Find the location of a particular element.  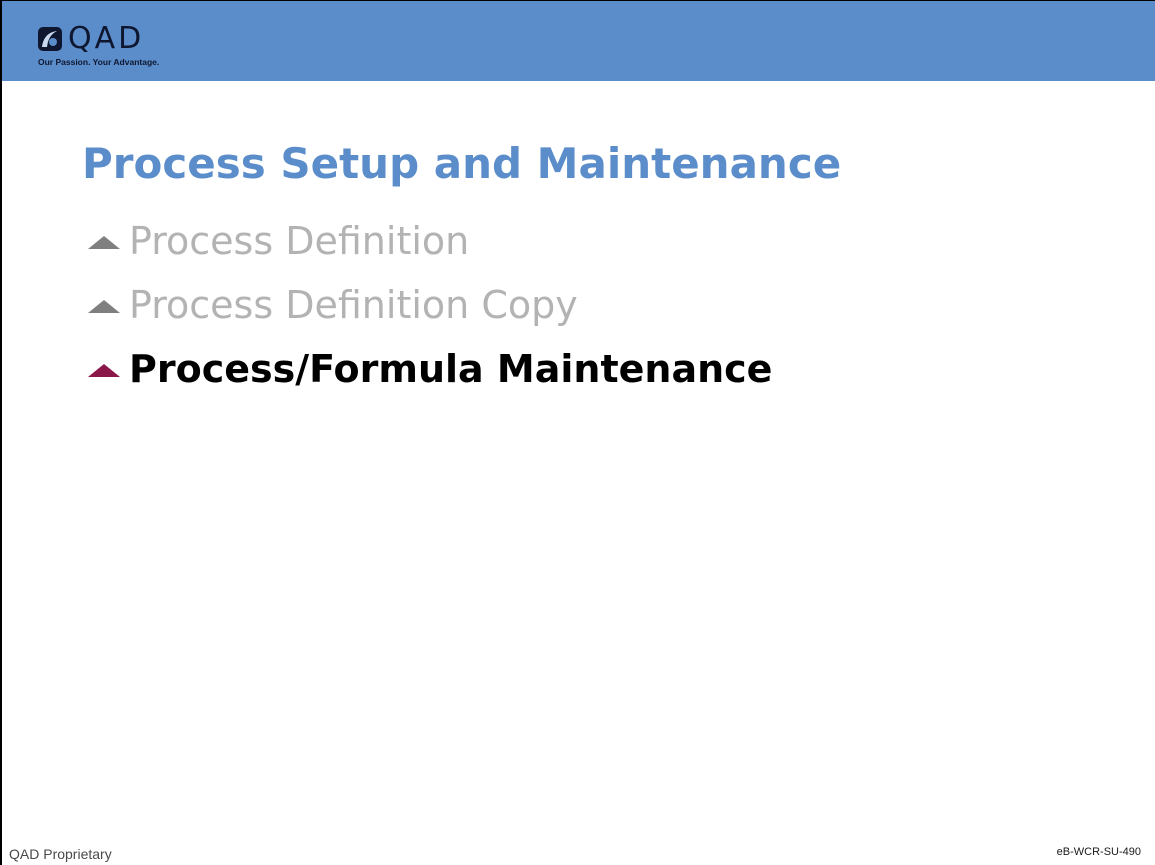

qad-globe-icon is located at coordinates (50, 39).